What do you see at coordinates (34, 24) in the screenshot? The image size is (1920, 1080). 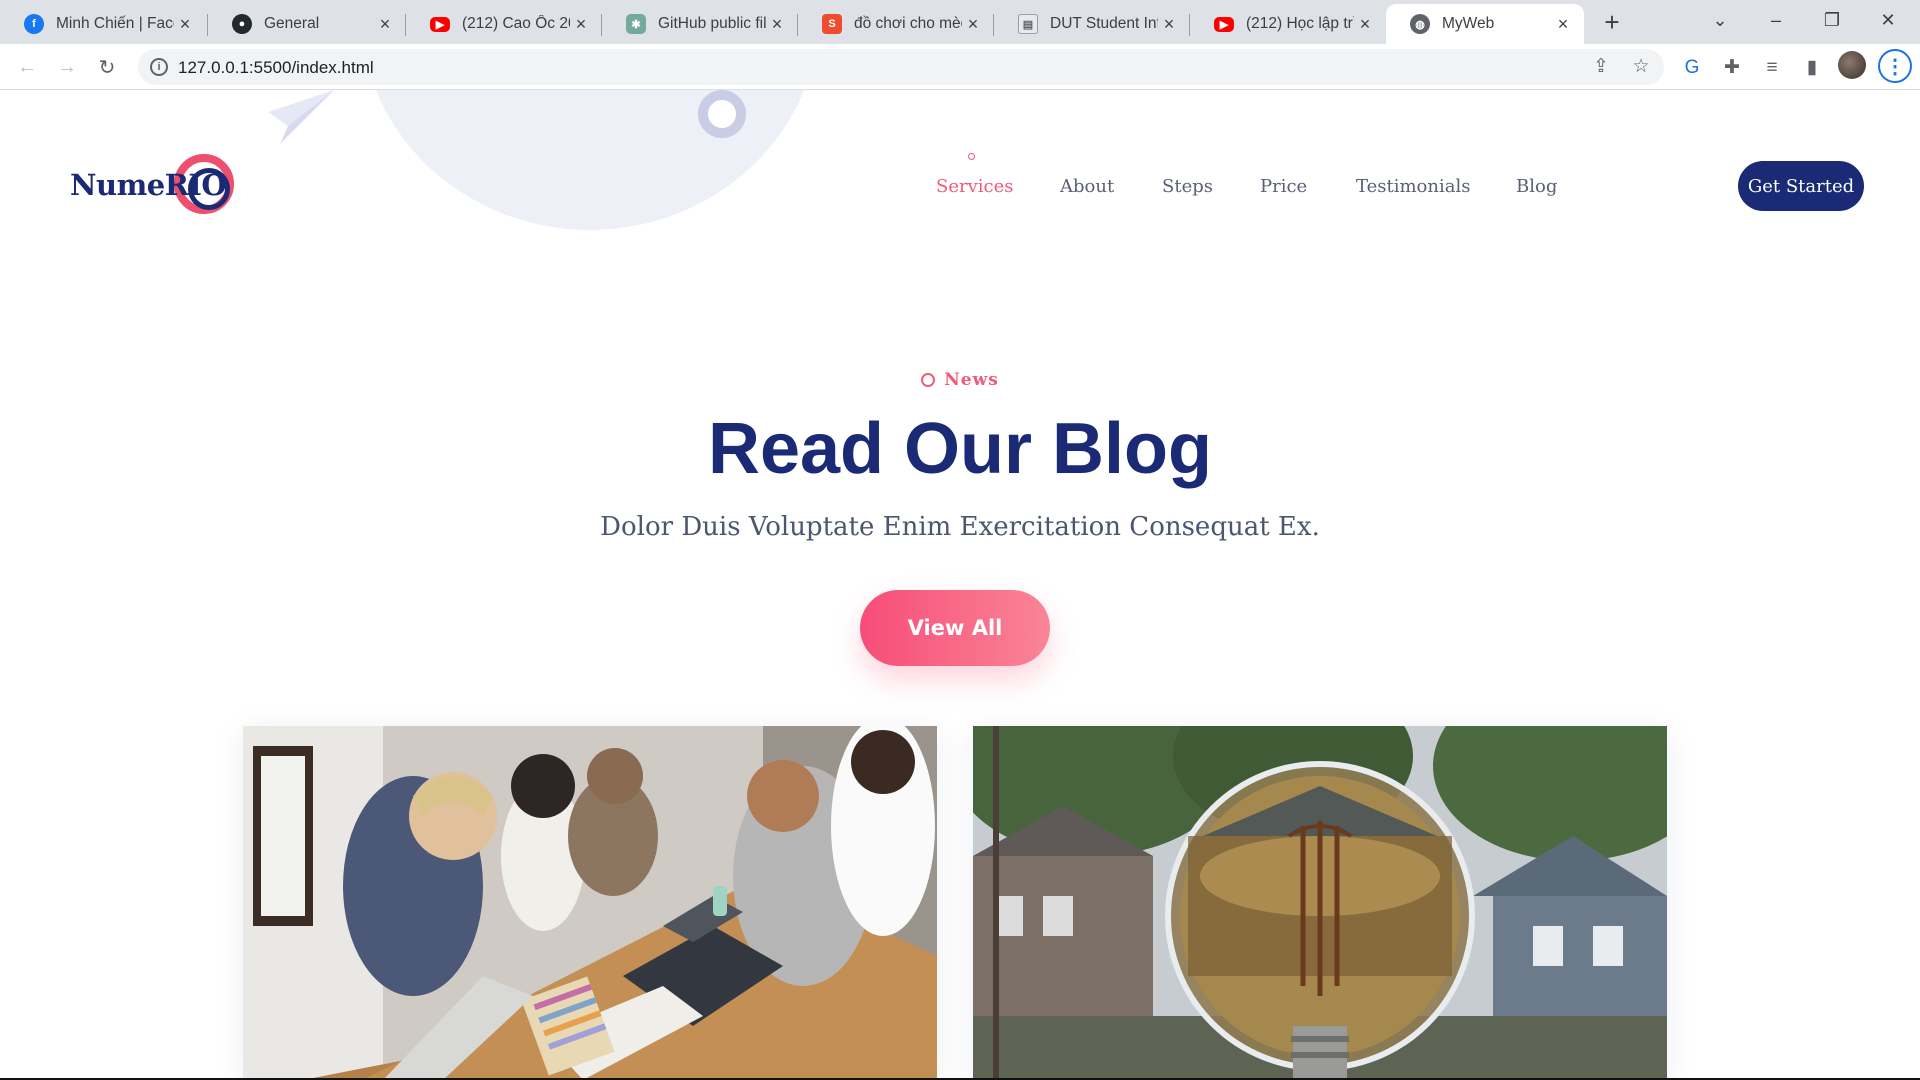 I see `facebook-icon: f` at bounding box center [34, 24].